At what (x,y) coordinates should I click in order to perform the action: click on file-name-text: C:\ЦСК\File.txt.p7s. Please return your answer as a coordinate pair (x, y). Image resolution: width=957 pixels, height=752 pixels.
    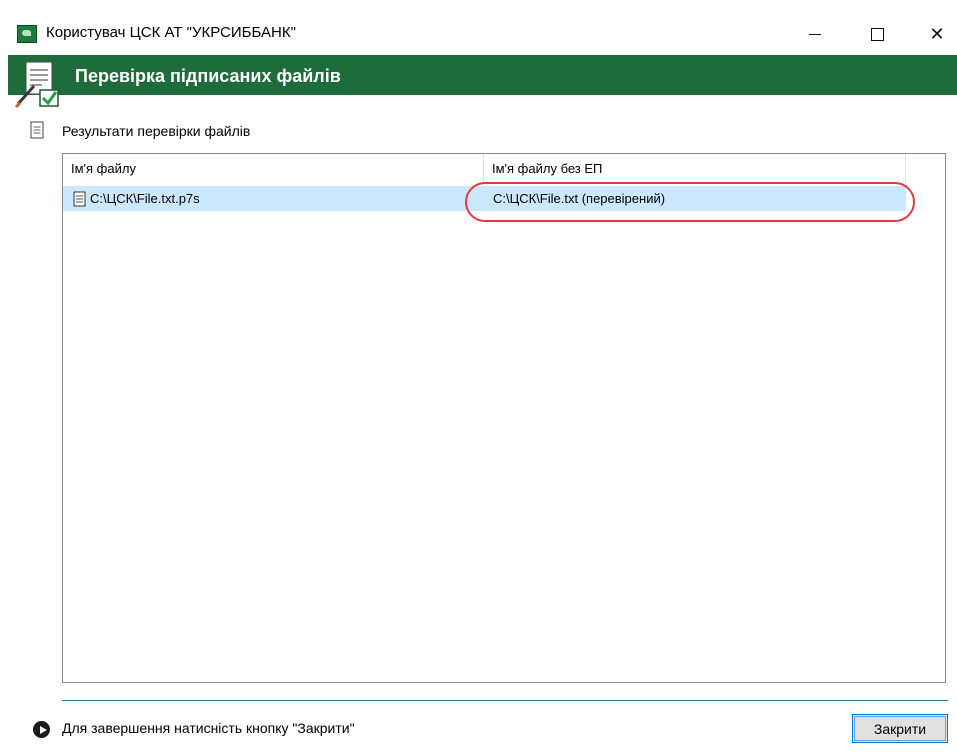
    Looking at the image, I should click on (145, 198).